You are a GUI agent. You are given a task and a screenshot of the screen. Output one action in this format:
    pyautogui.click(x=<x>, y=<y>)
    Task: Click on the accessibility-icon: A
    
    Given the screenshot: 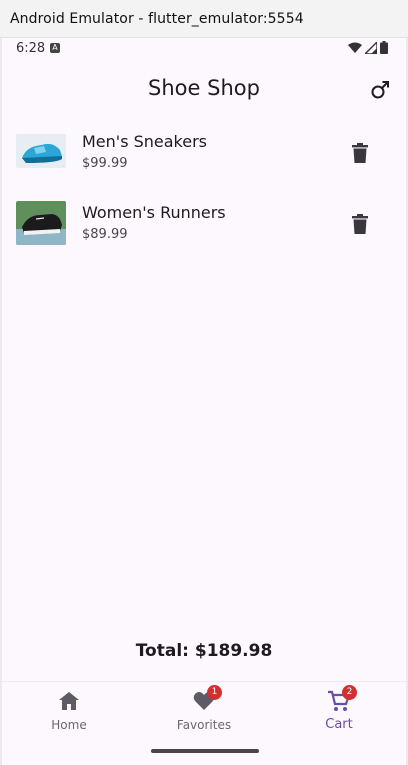 What is the action you would take?
    pyautogui.click(x=55, y=48)
    